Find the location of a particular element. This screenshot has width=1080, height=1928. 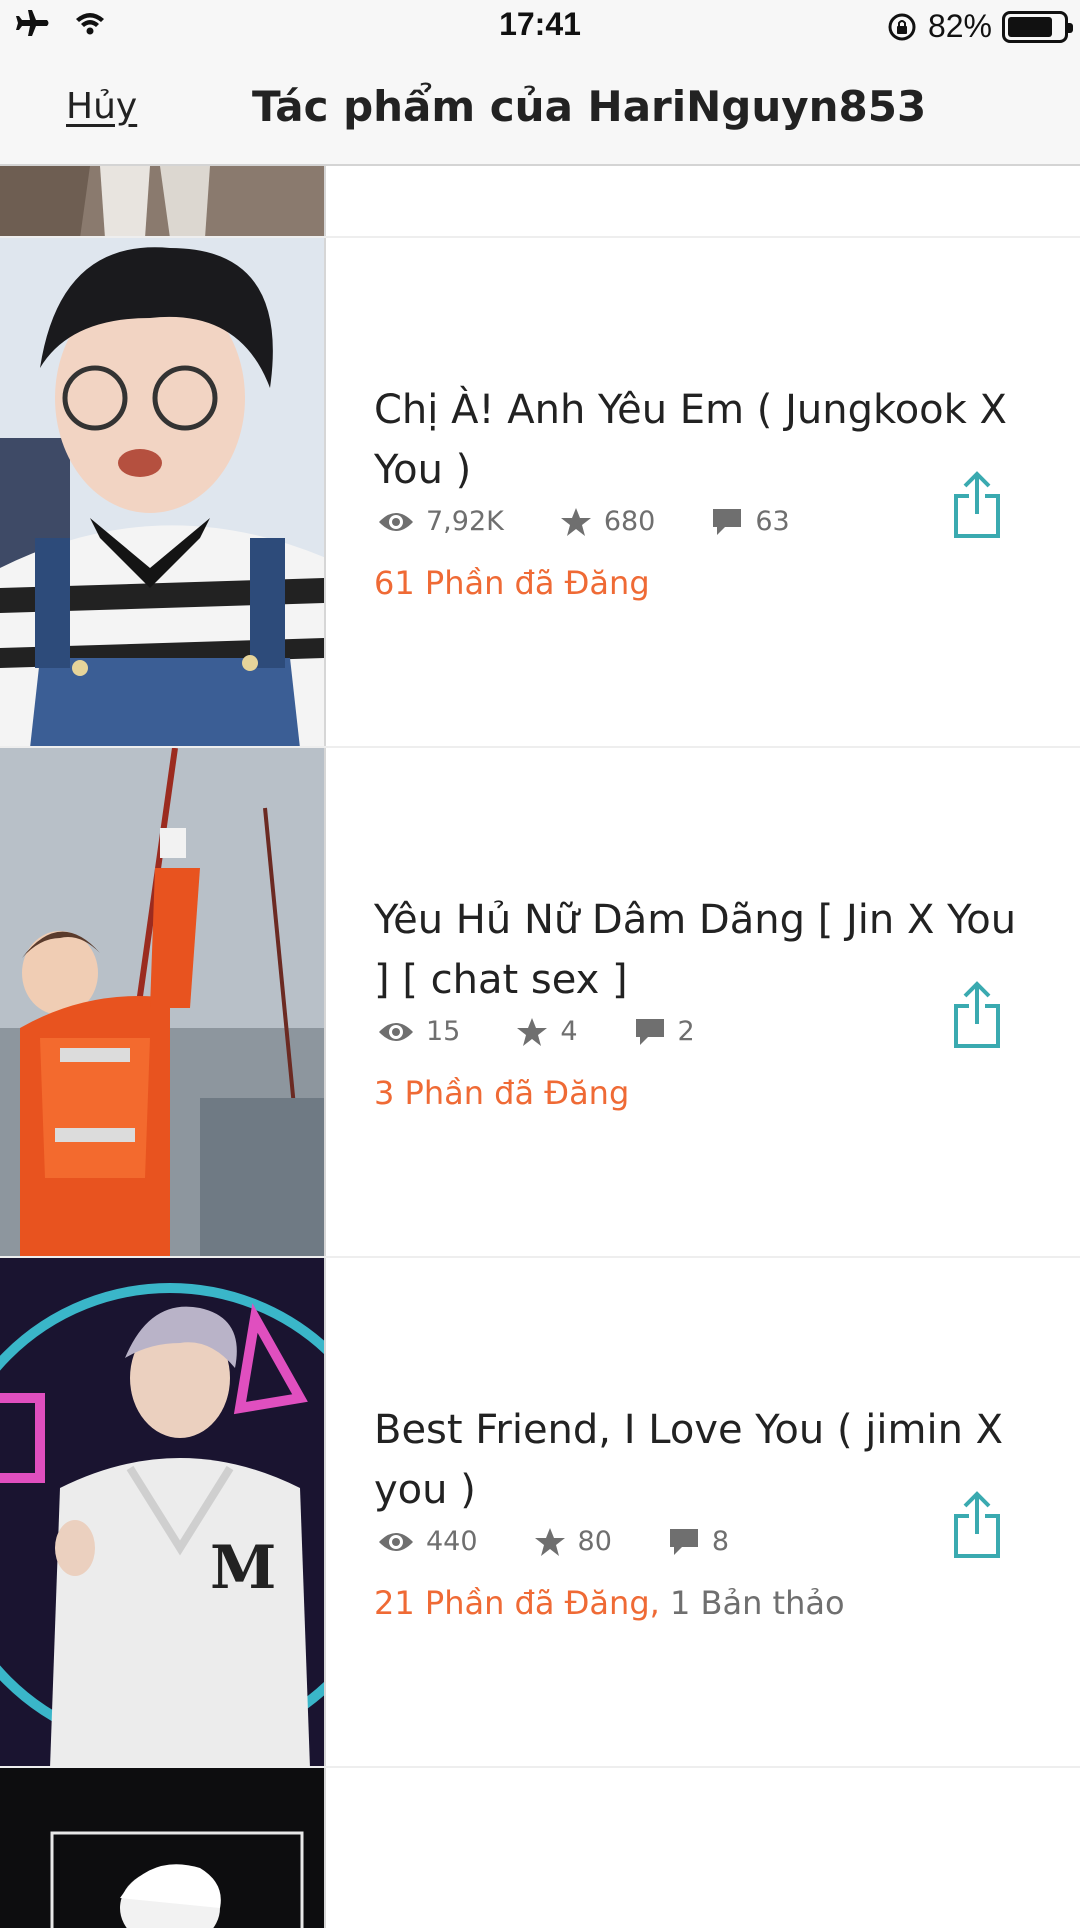

published-parts: 61 Phần đã Đăng is located at coordinates (512, 583).